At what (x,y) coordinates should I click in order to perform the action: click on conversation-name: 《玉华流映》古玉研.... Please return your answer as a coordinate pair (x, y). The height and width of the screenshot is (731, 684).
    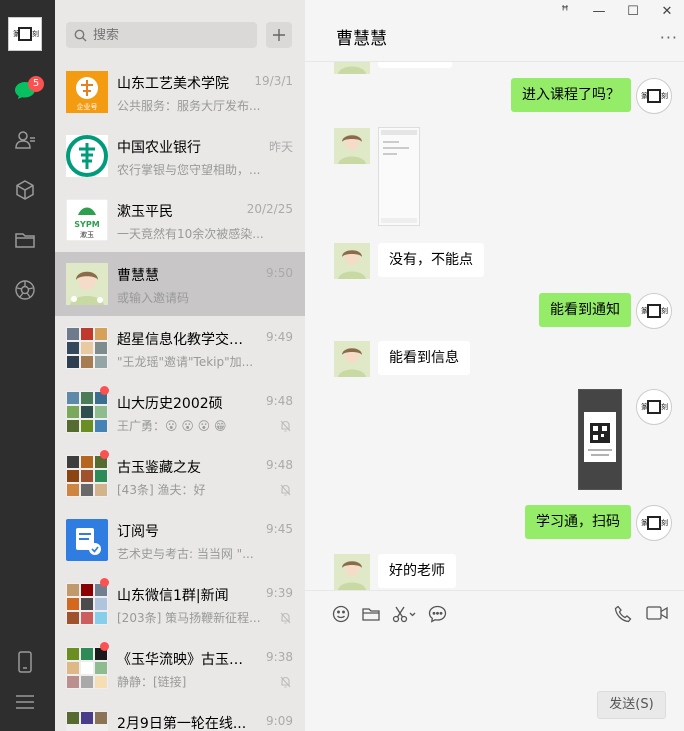
    Looking at the image, I should click on (183, 660).